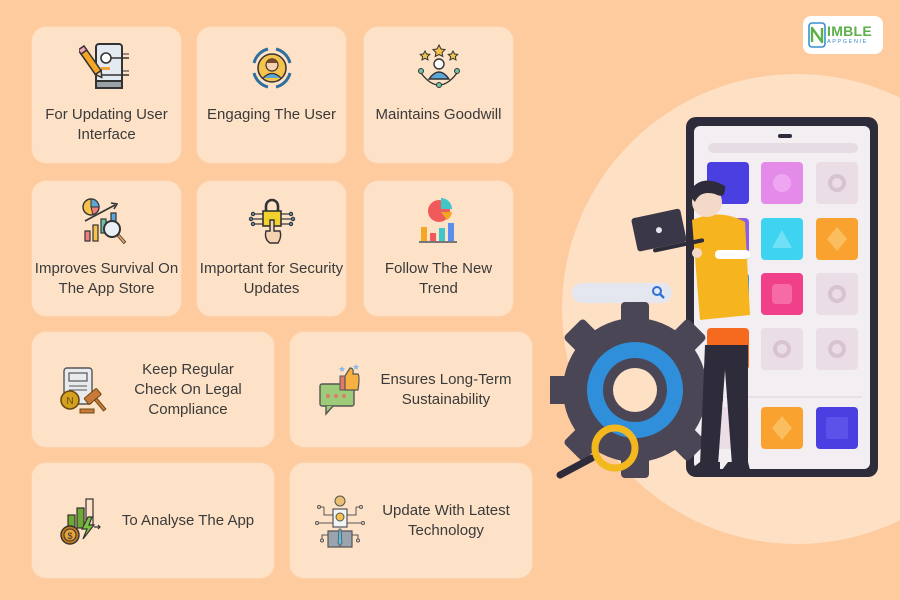 Image resolution: width=900 pixels, height=600 pixels. What do you see at coordinates (83, 389) in the screenshot?
I see `legal-document-gavel-icon: N` at bounding box center [83, 389].